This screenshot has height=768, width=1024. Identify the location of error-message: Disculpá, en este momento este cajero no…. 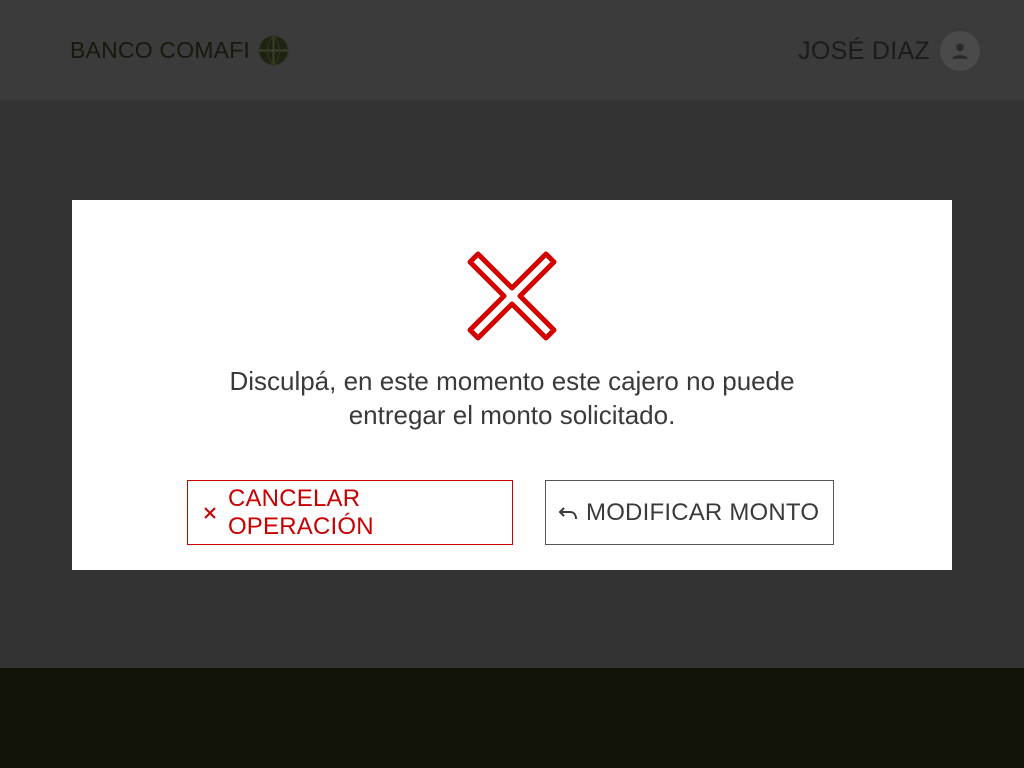
(512, 398).